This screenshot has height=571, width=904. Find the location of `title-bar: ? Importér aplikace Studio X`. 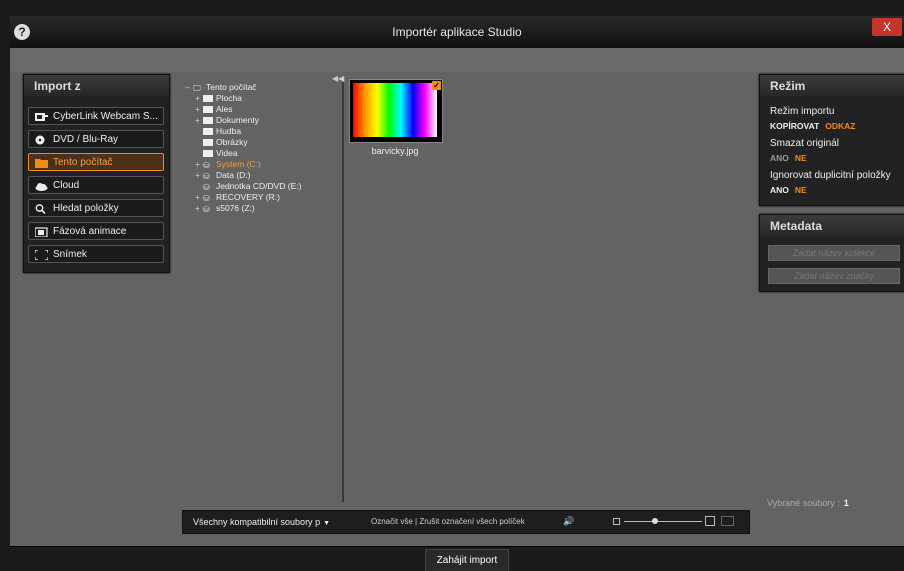

title-bar: ? Importér aplikace Studio X is located at coordinates (457, 32).